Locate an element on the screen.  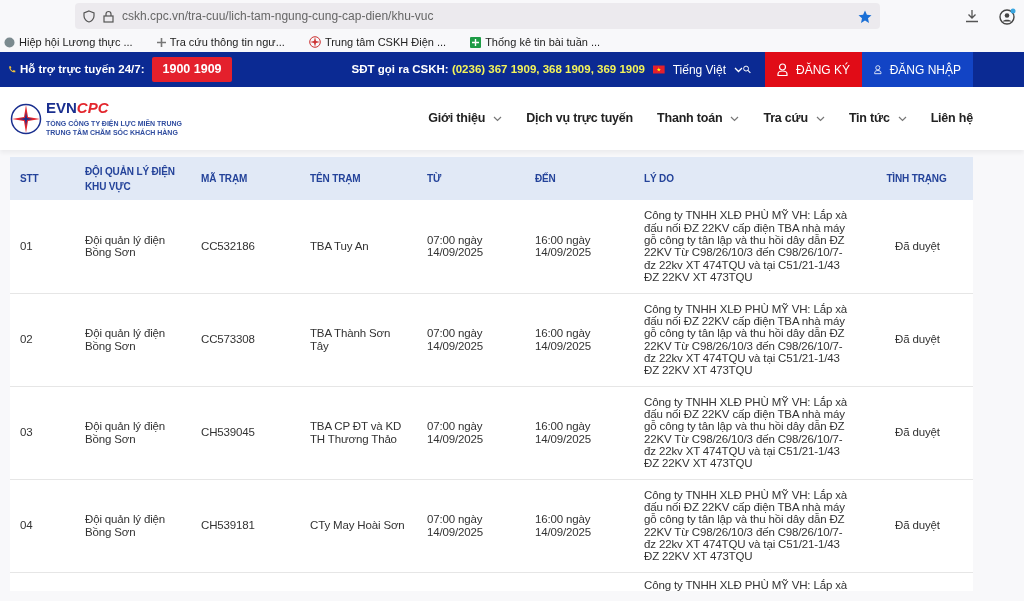
table-cell: 02 is located at coordinates (26, 339).